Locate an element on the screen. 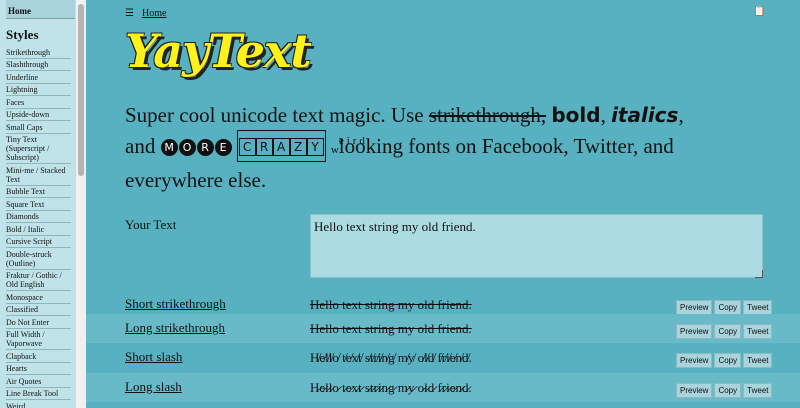  sidebar-item: Monospace is located at coordinates (38, 297).